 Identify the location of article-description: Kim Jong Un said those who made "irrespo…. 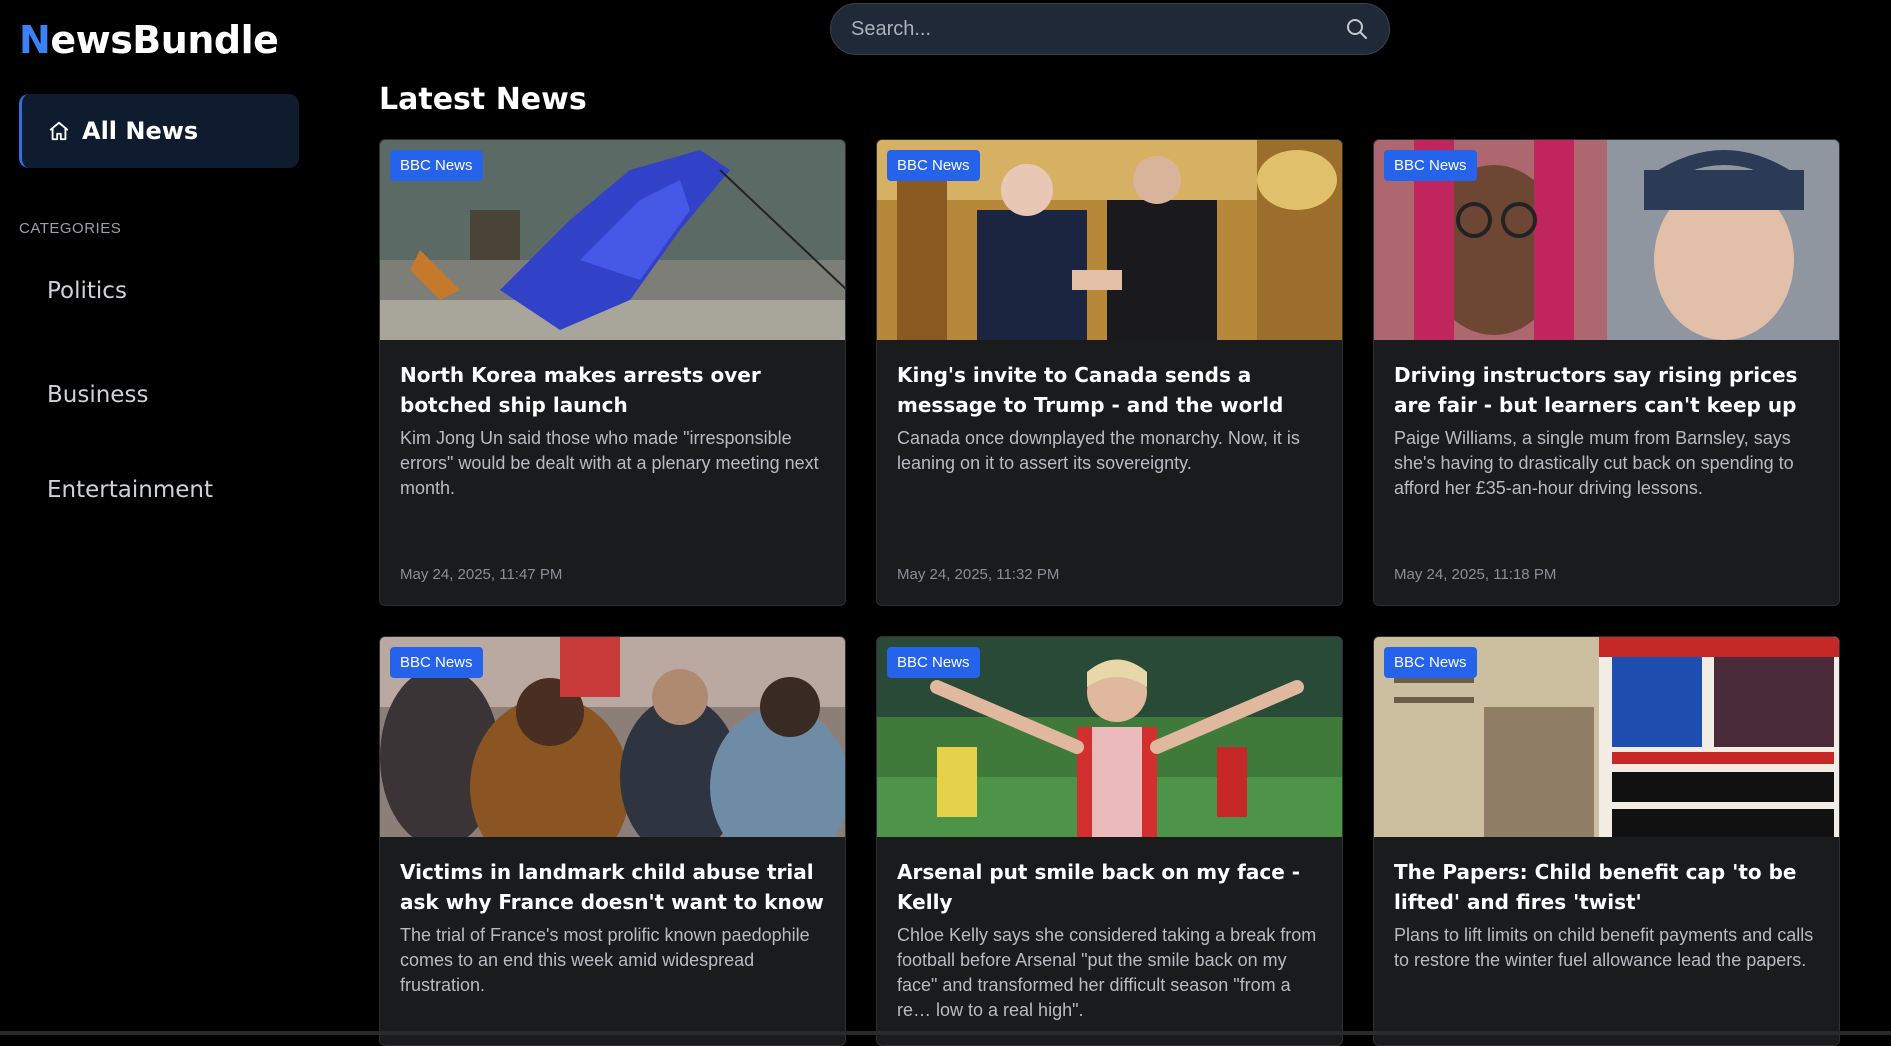
(609, 463).